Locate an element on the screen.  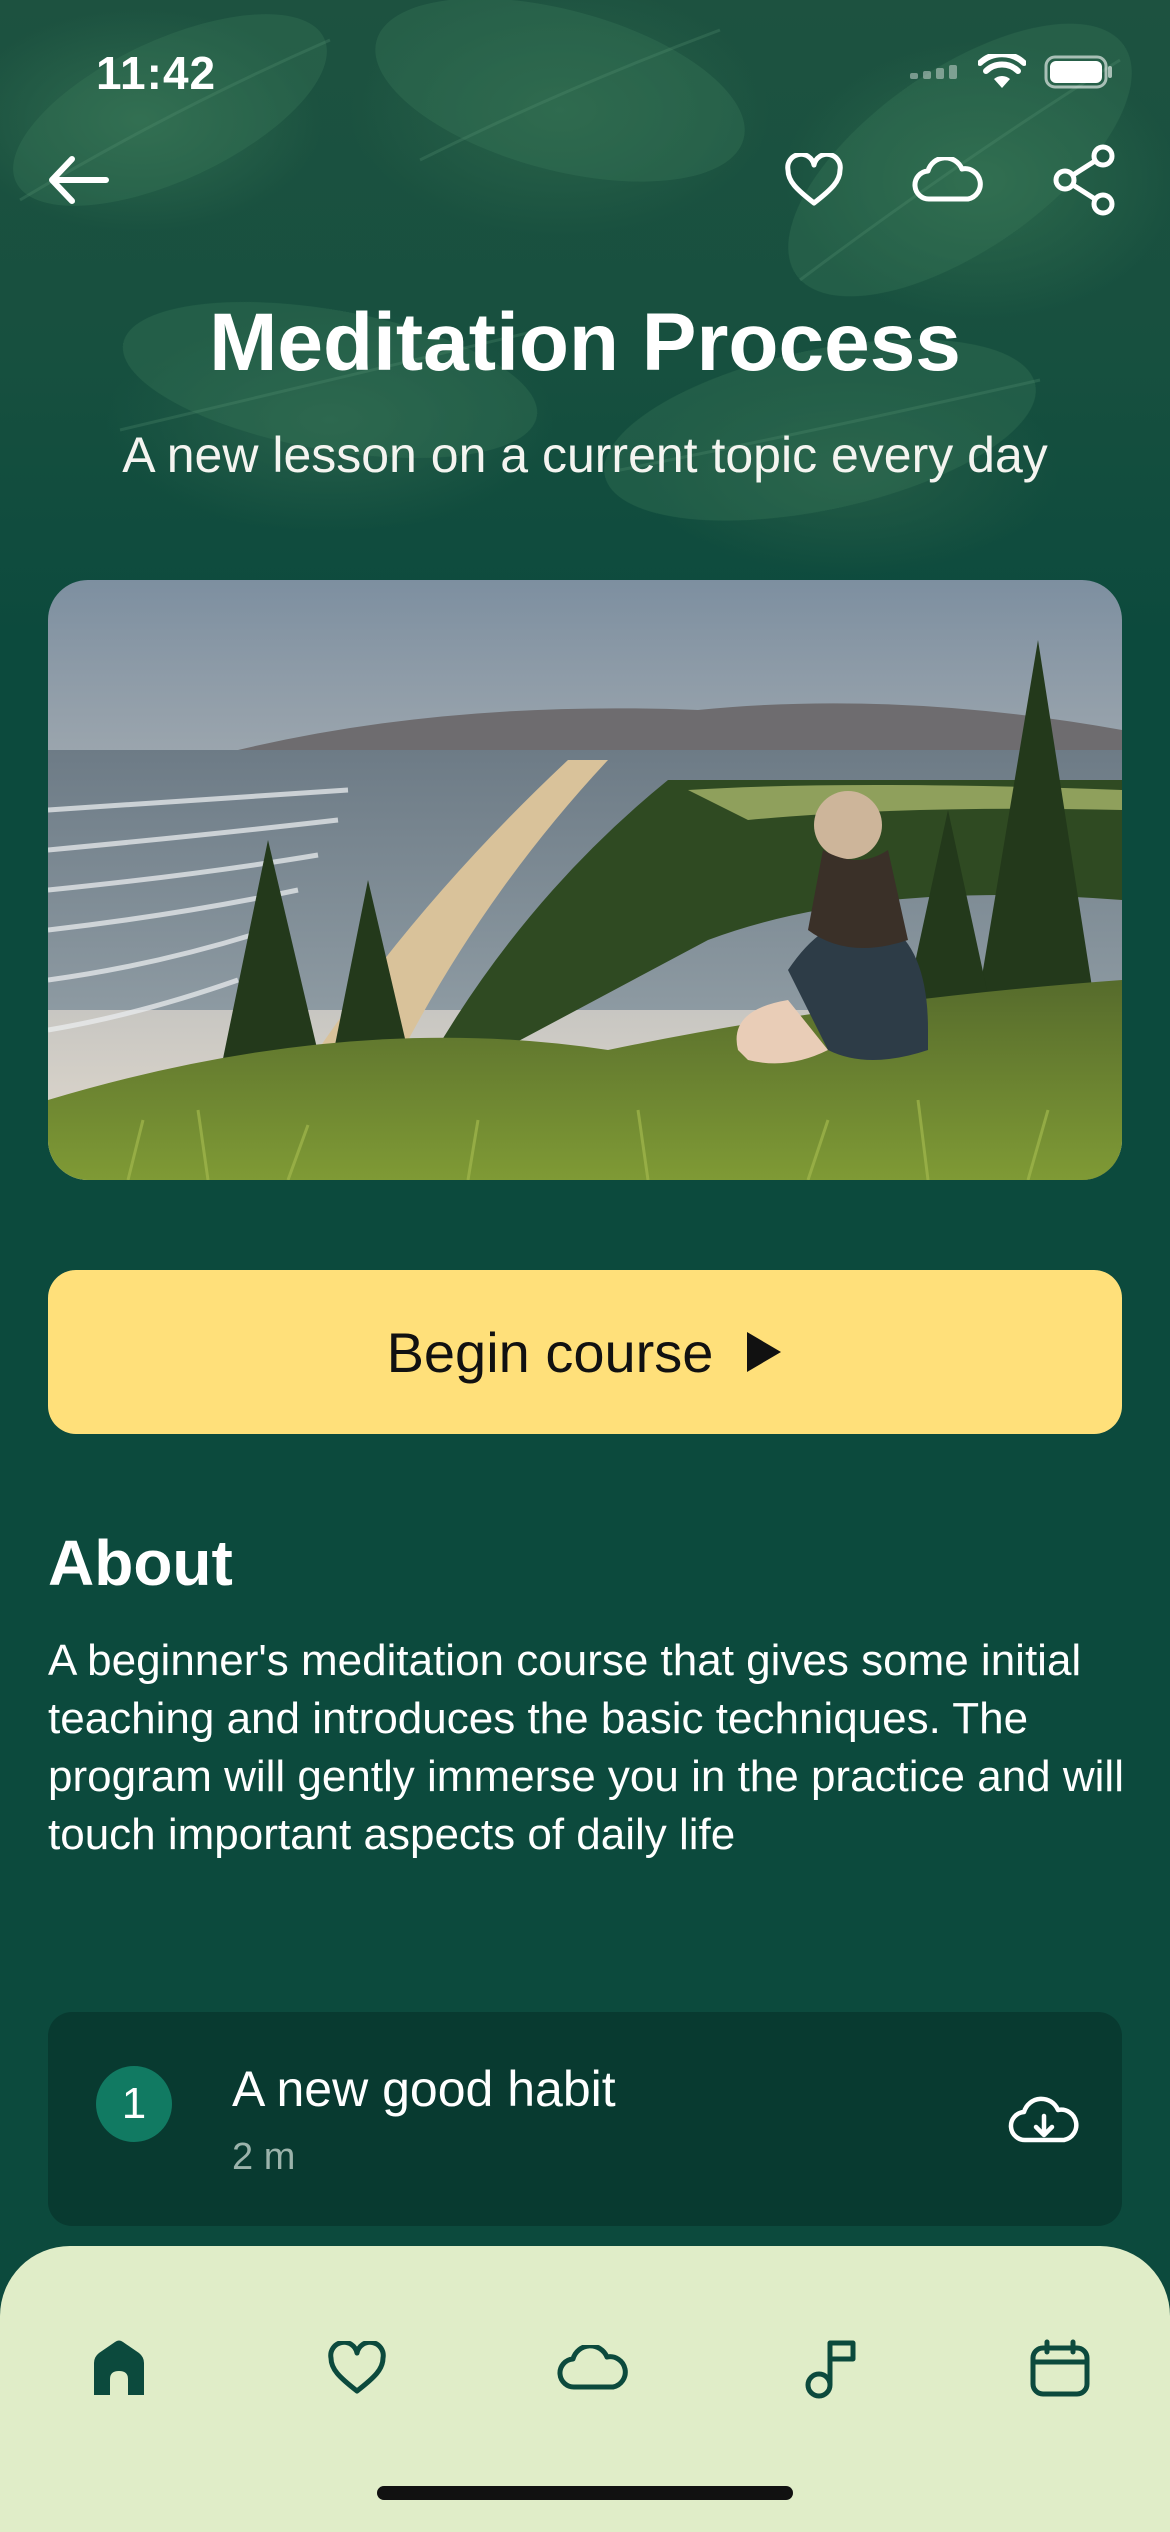
tab-downloads is located at coordinates (593, 2368).